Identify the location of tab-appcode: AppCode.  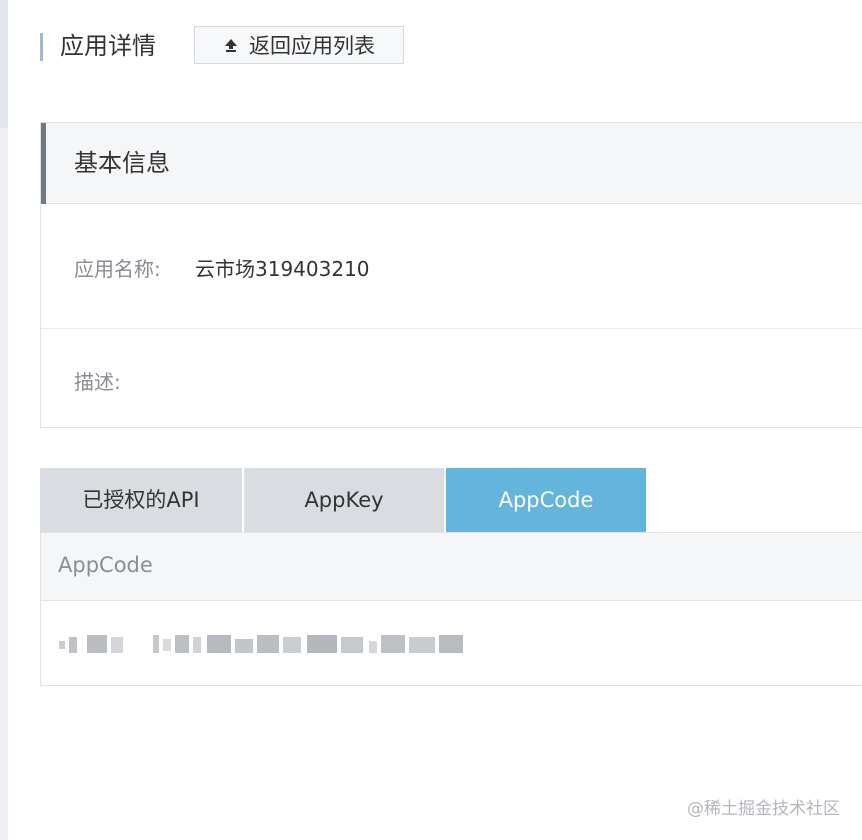
(546, 500).